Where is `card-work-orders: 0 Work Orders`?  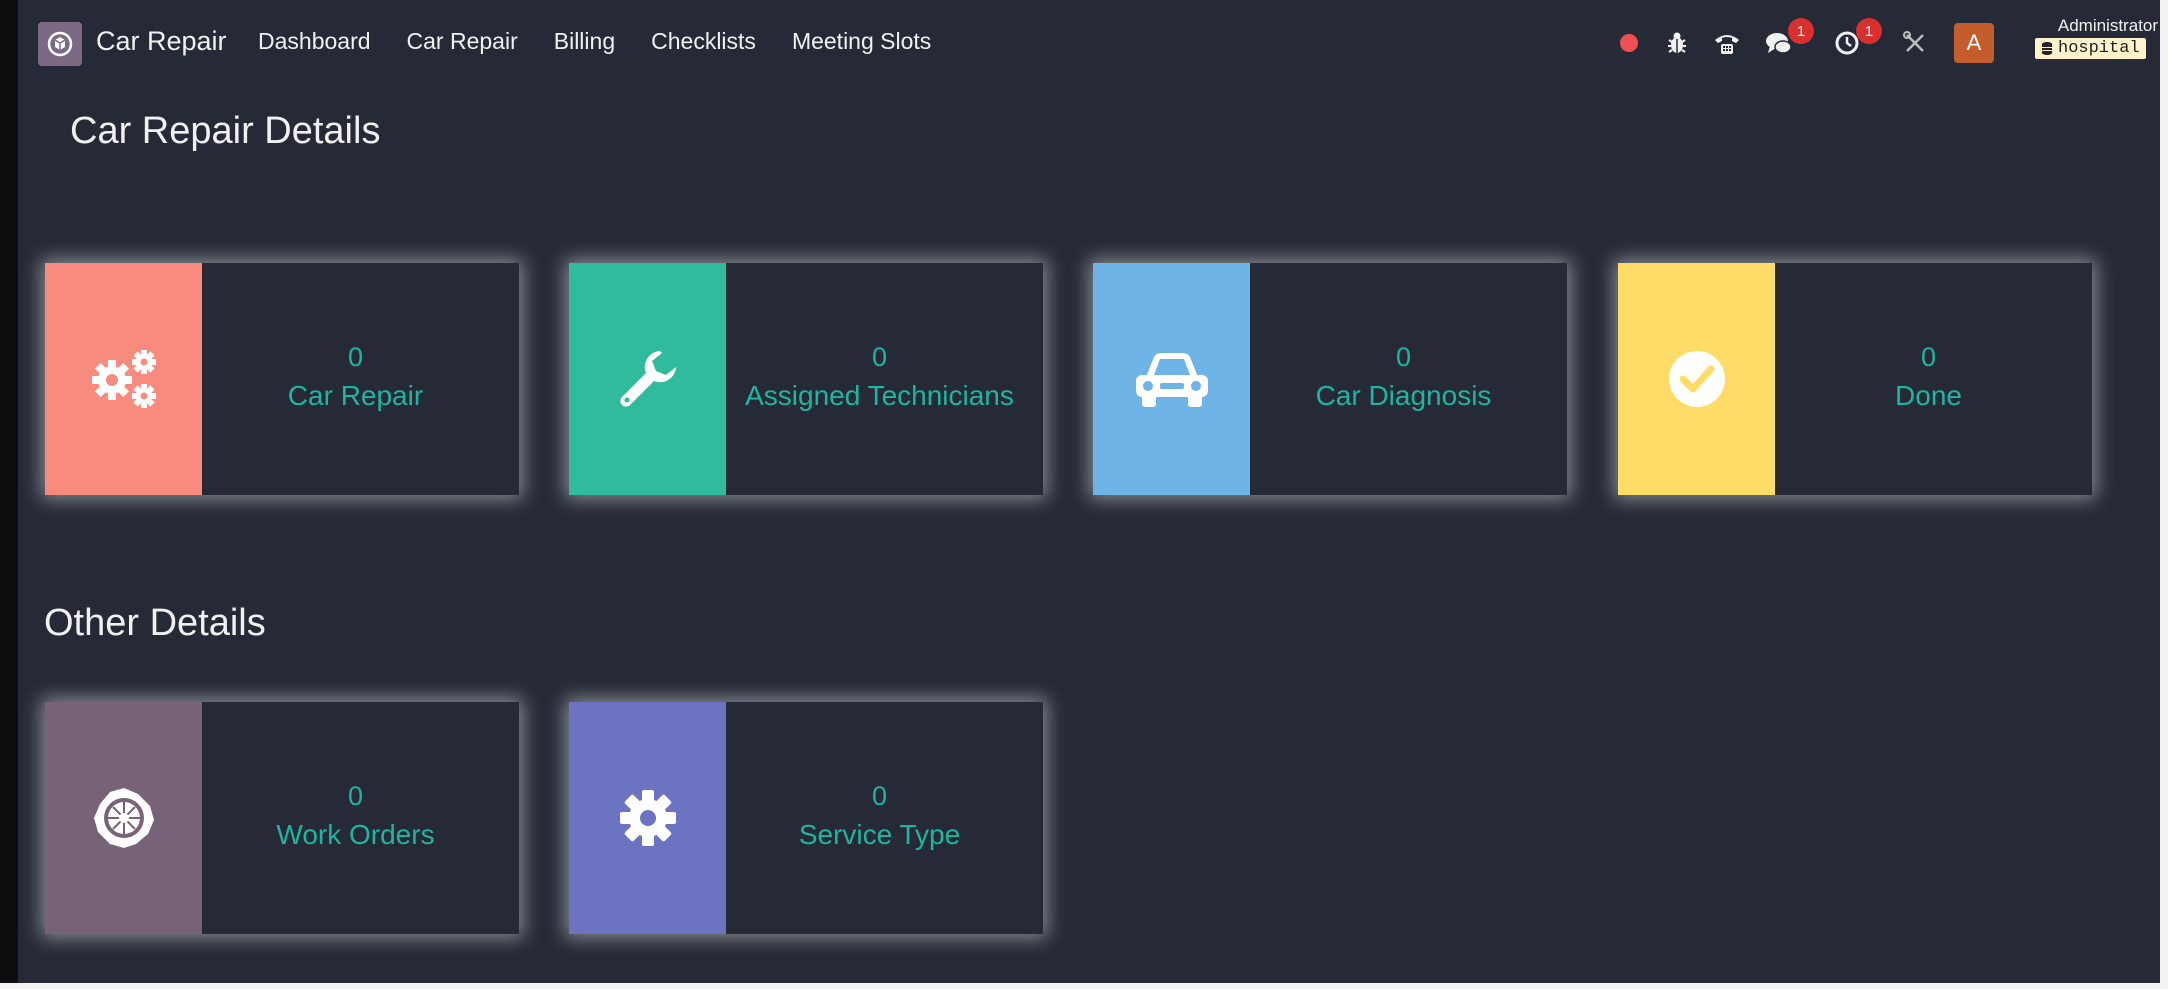
card-work-orders: 0 Work Orders is located at coordinates (282, 818).